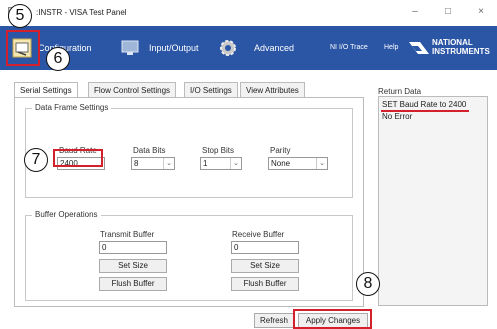  Describe the element at coordinates (298, 163) in the screenshot. I see `parity-select: None ⌄` at that location.